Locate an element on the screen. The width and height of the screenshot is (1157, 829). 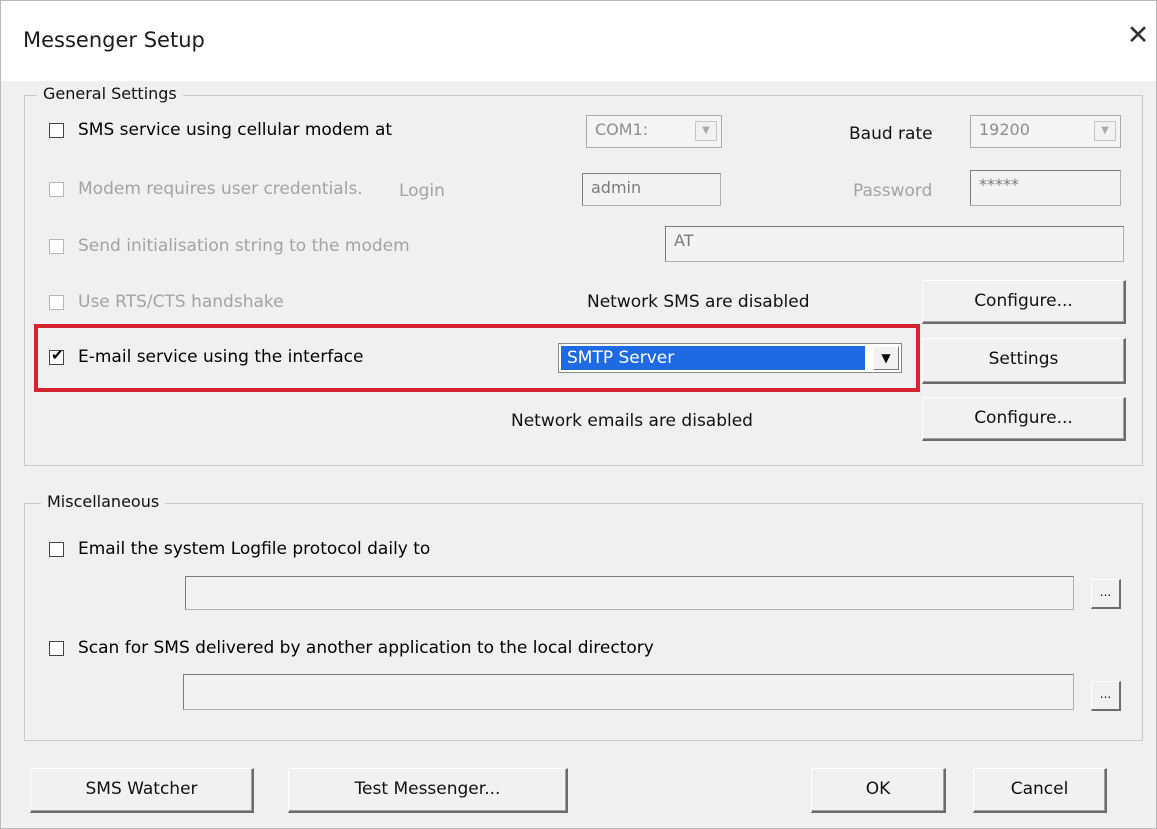
logfile-email-field is located at coordinates (629, 593).